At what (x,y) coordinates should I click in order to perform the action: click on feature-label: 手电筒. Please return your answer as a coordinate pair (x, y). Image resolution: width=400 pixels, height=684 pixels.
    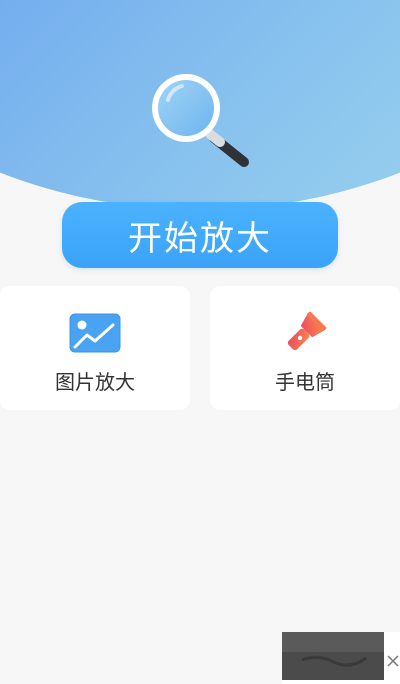
    Looking at the image, I should click on (305, 382).